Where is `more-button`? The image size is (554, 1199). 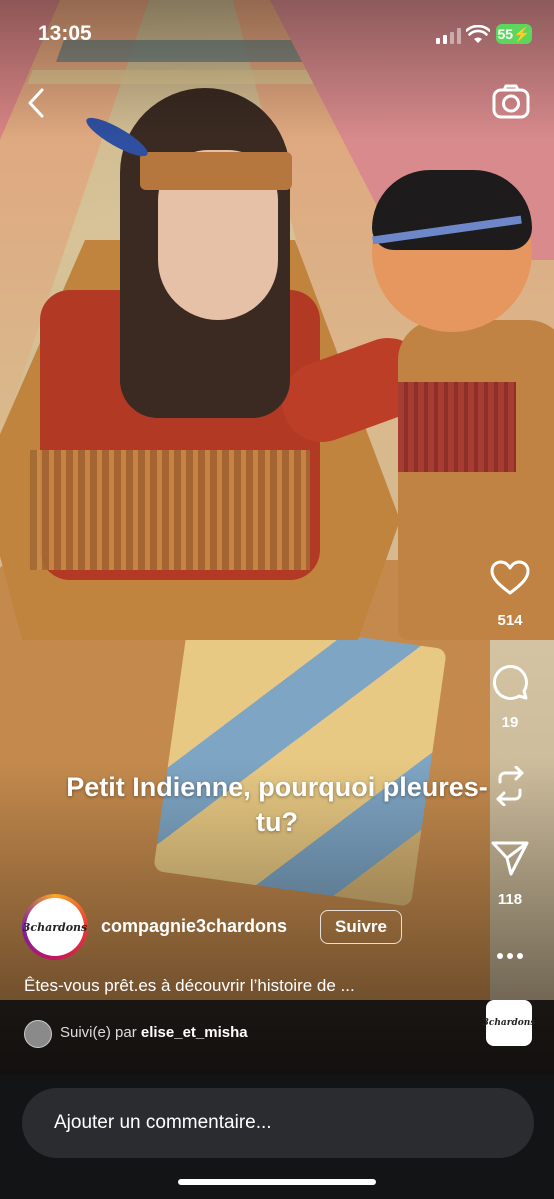
more-button is located at coordinates (510, 956).